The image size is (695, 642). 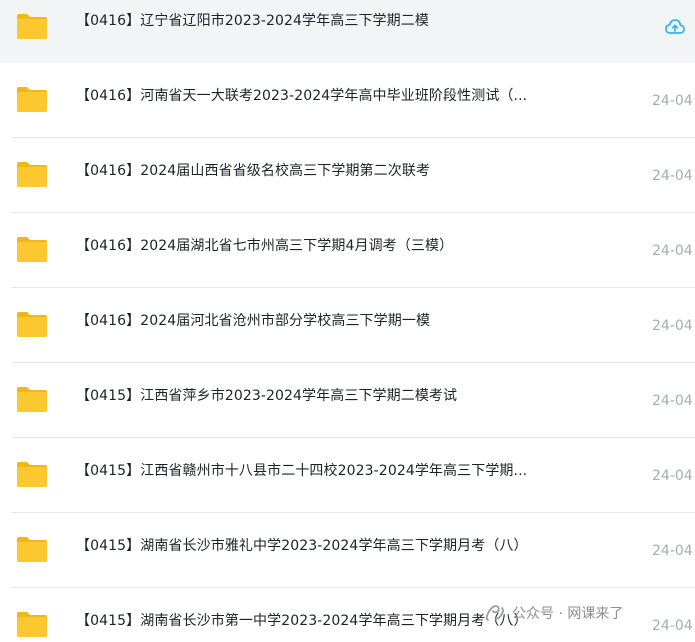 What do you see at coordinates (265, 246) in the screenshot?
I see `file-name: 【0416】2024届湖北省七市州高三下学期4月调考（三模）` at bounding box center [265, 246].